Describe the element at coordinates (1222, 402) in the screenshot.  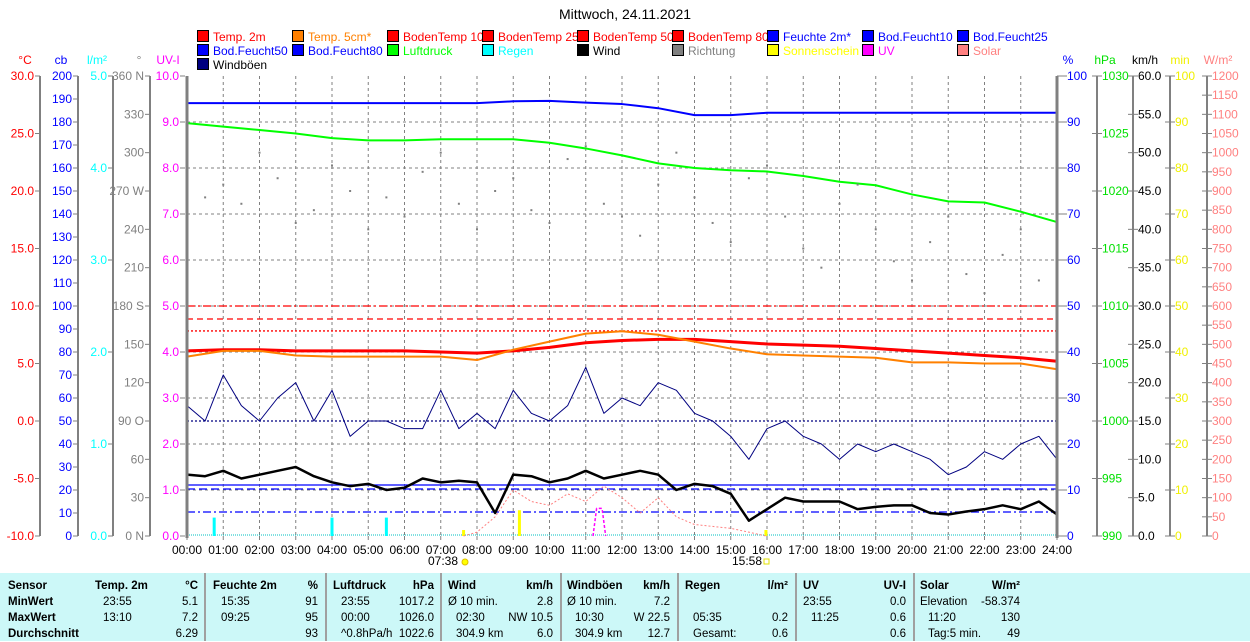
I see `solar-tick-label: 350` at that location.